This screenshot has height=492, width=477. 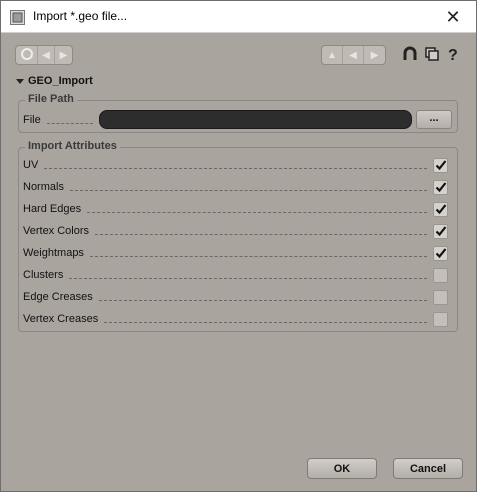 I want to click on attribute-row: Clusters, so click(x=238, y=275).